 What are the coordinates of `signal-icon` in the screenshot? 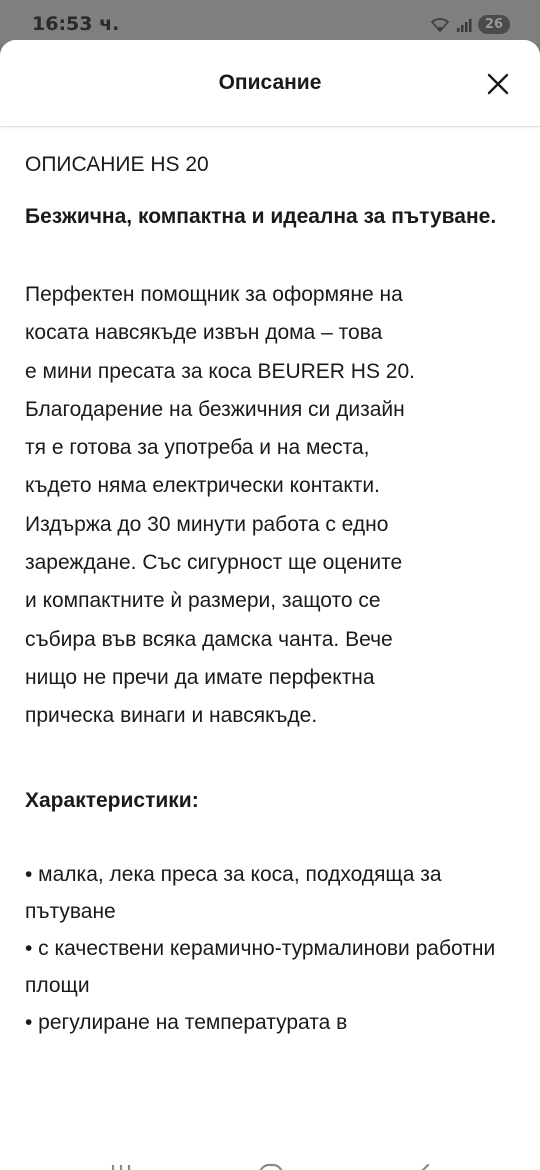 It's located at (464, 25).